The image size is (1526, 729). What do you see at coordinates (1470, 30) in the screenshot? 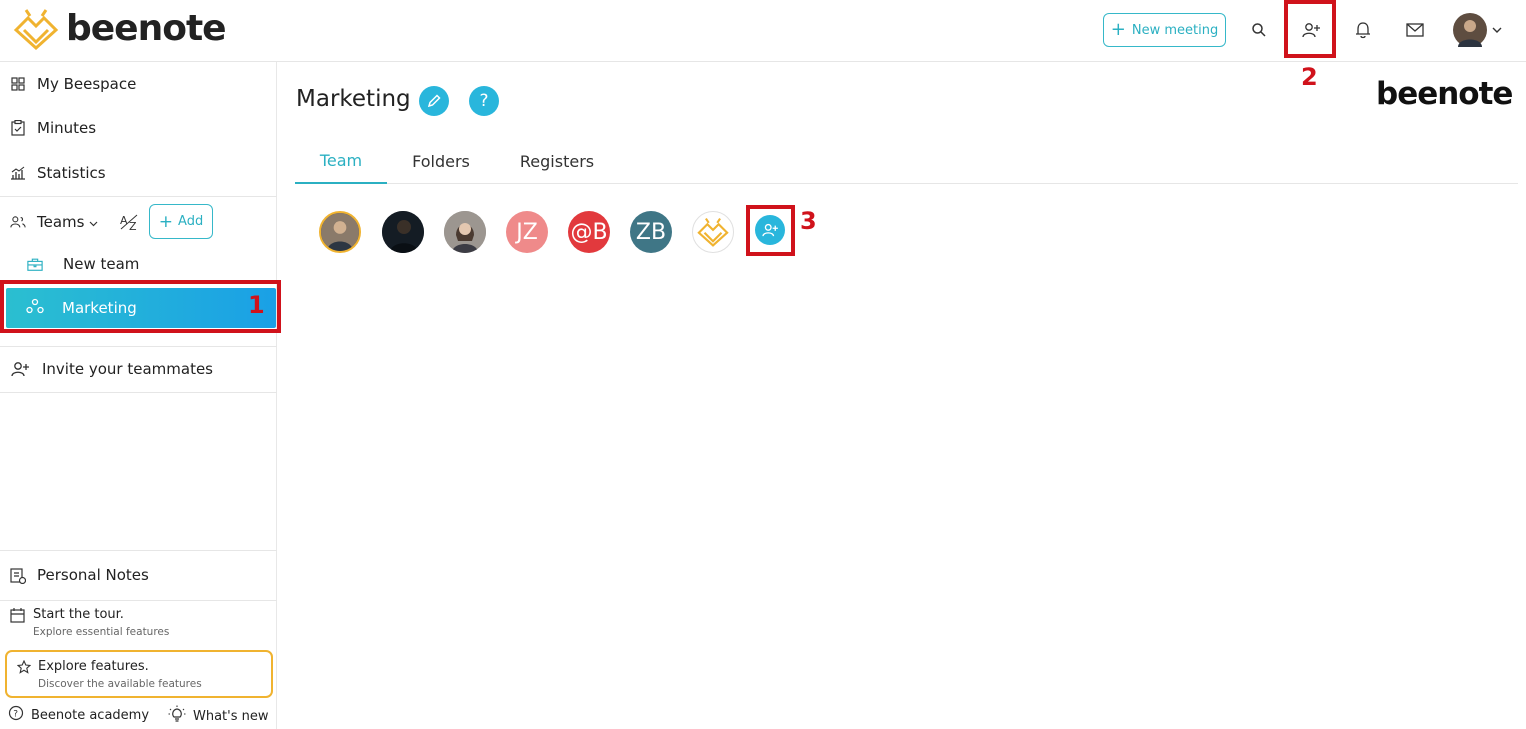
I see `user-avatar` at bounding box center [1470, 30].